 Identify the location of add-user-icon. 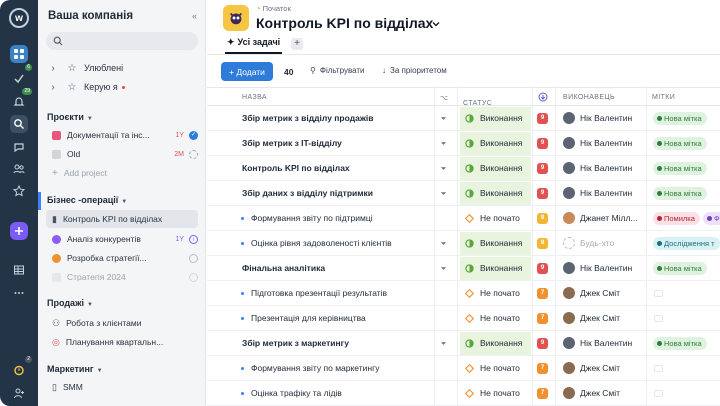
(19, 393).